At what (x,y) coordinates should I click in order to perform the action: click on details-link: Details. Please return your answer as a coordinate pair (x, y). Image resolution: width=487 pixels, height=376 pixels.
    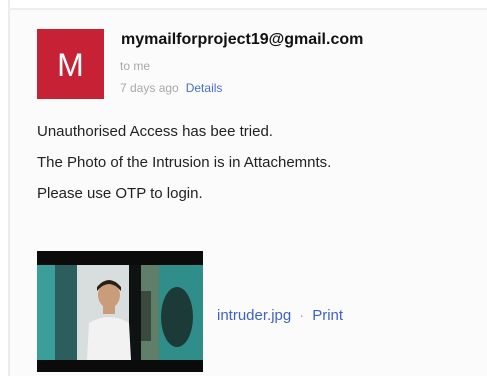
    Looking at the image, I should click on (204, 88).